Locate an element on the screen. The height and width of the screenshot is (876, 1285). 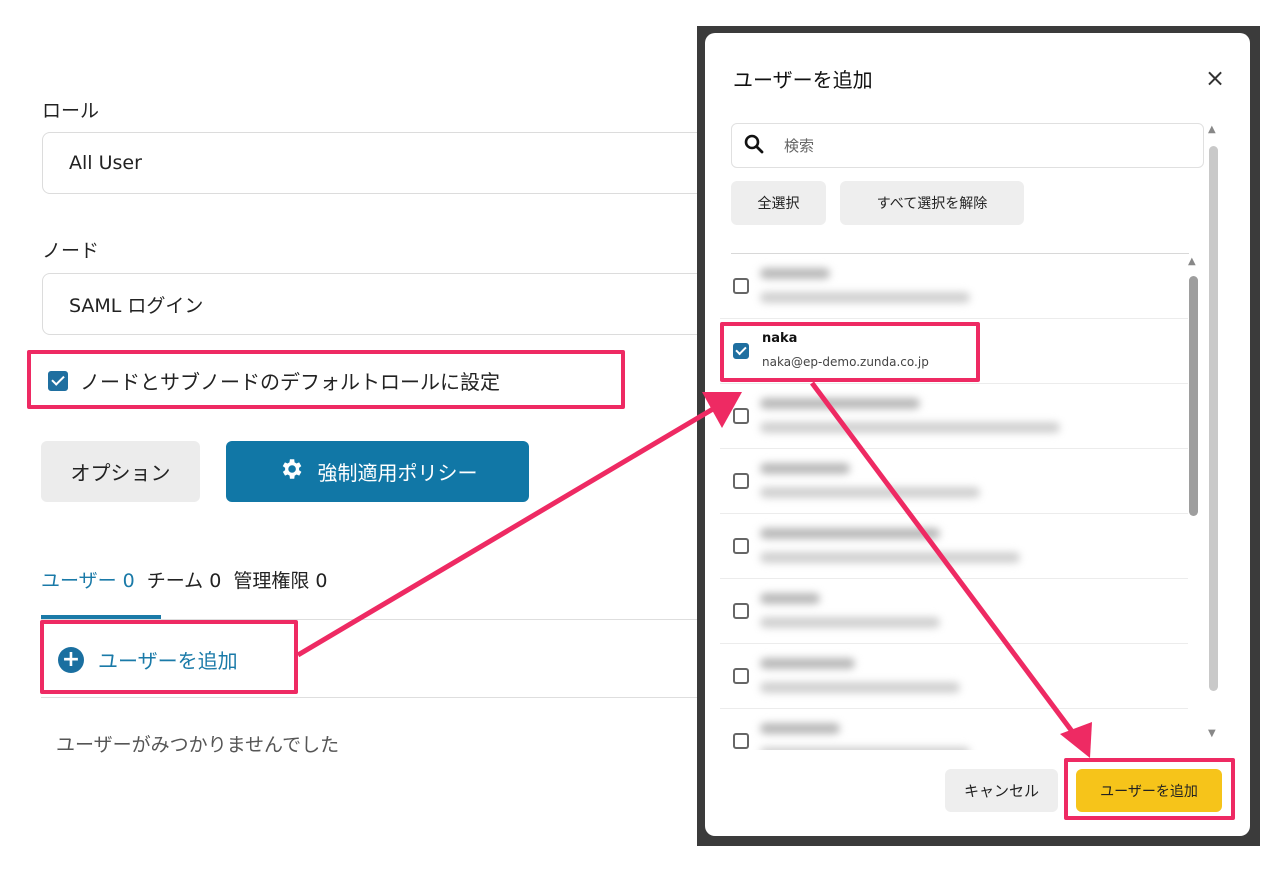
search-icon is located at coordinates (754, 146).